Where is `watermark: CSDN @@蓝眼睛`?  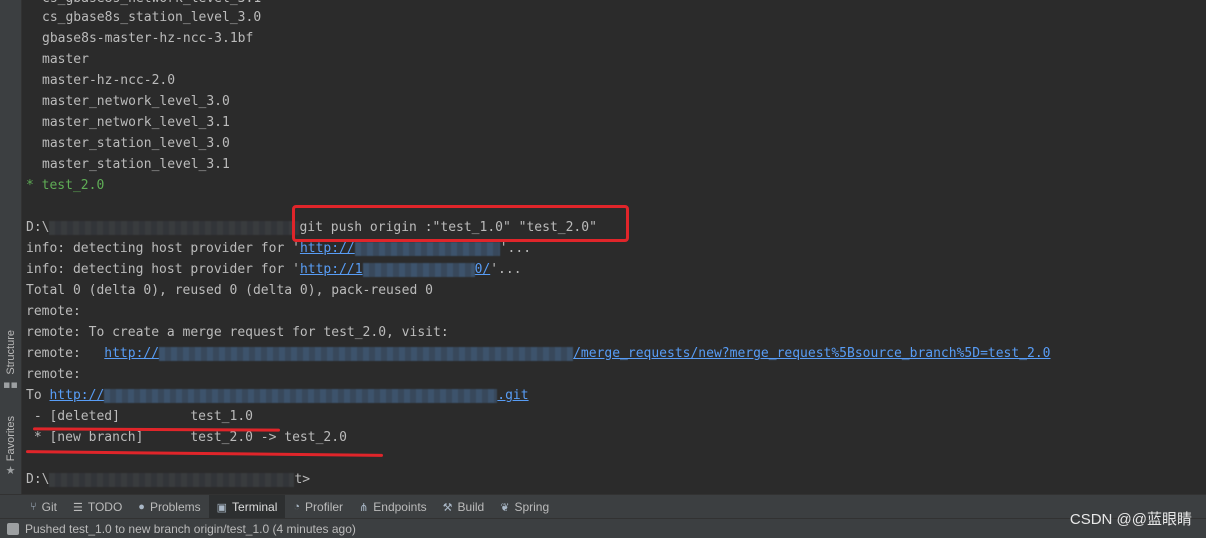
watermark: CSDN @@蓝眼睛 is located at coordinates (1130, 519).